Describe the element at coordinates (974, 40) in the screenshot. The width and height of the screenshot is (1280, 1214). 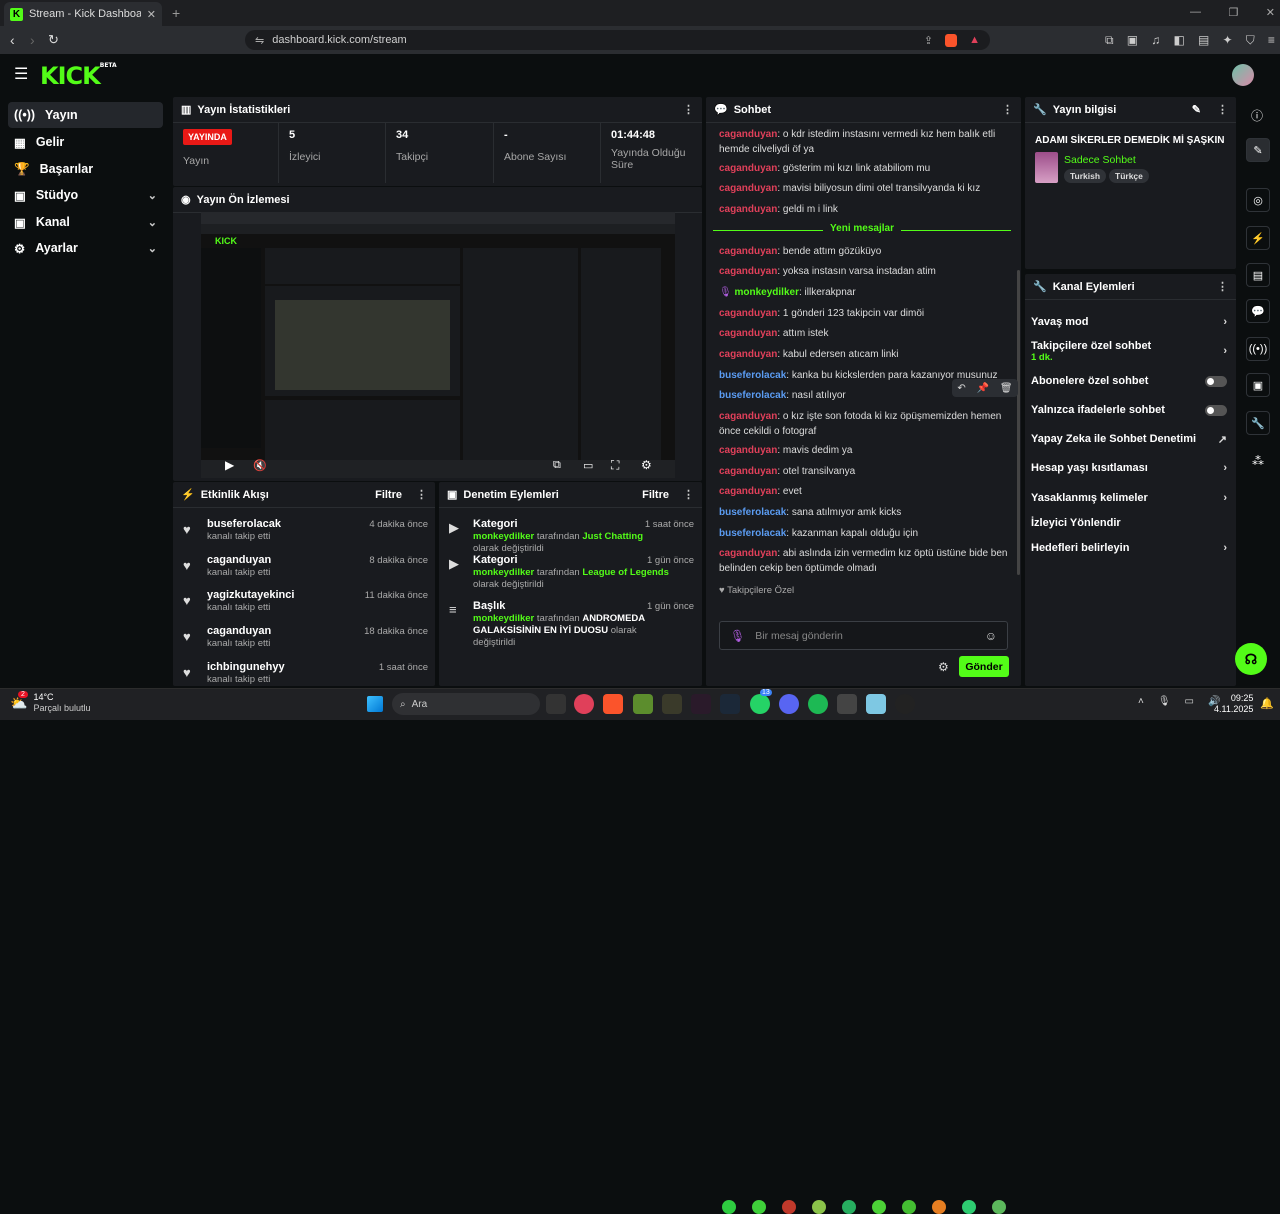
I see `brave-rewards-icon: ▲` at that location.